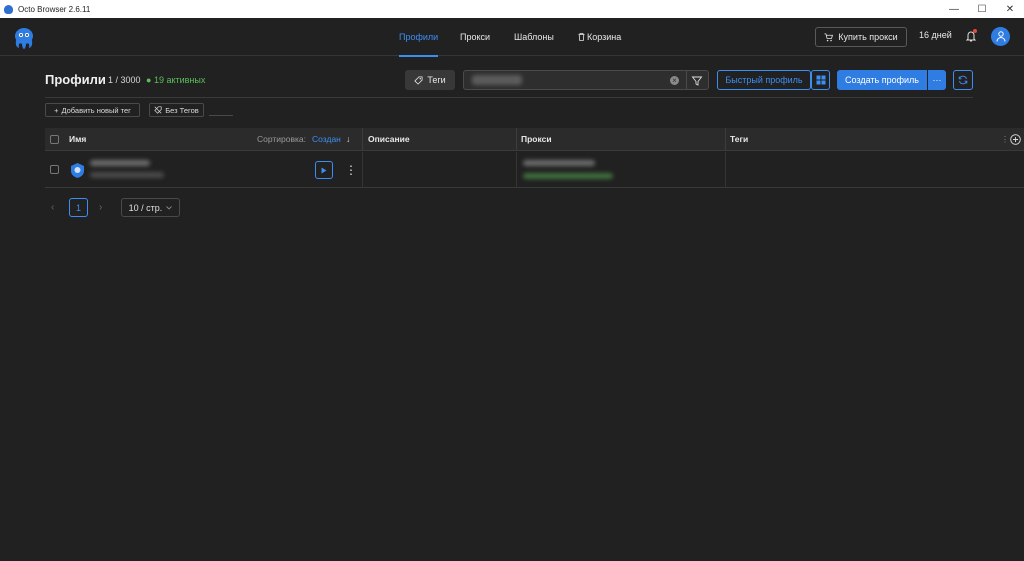 Image resolution: width=1024 pixels, height=561 pixels. What do you see at coordinates (418, 80) in the screenshot?
I see `tag-icon` at bounding box center [418, 80].